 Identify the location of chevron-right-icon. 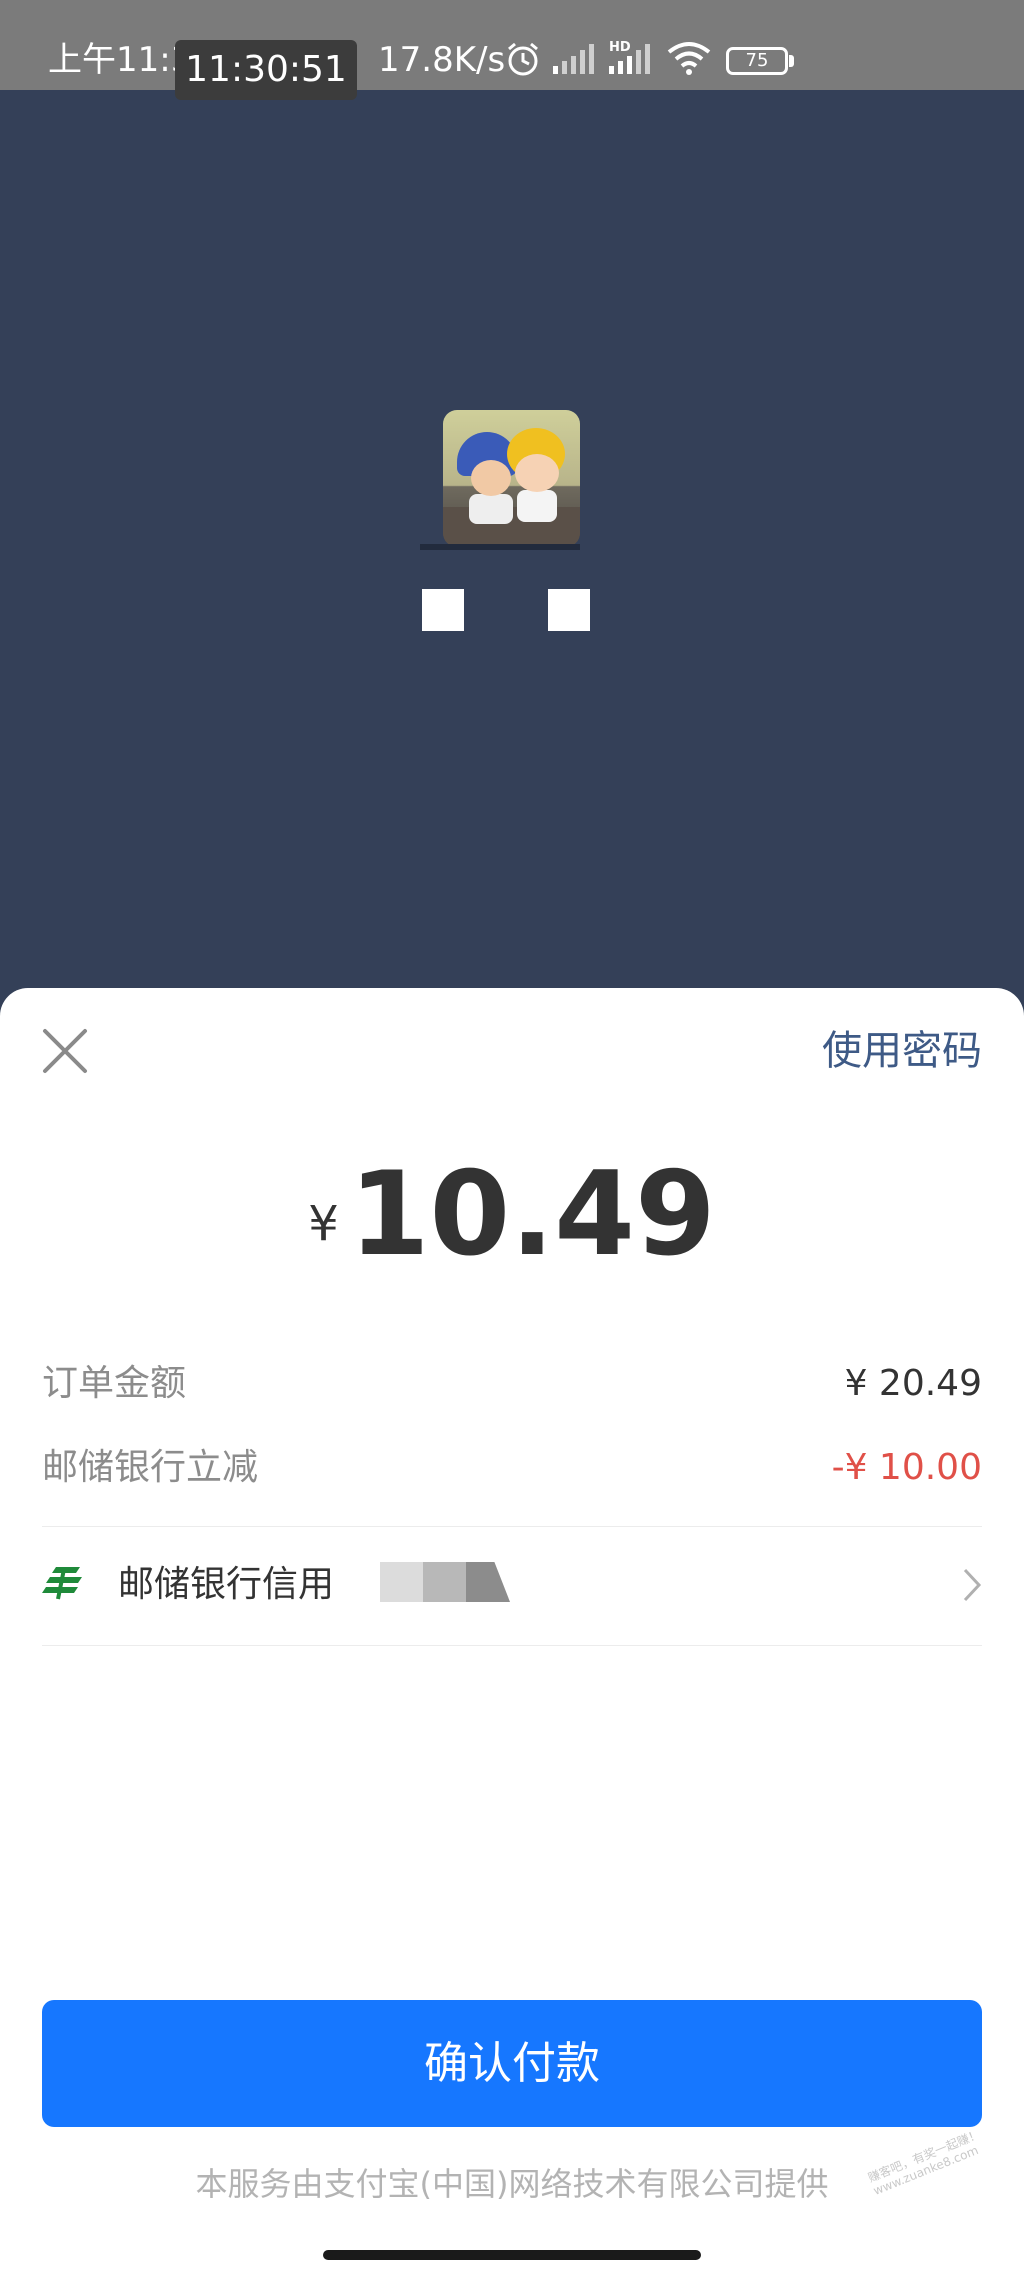
(972, 1585).